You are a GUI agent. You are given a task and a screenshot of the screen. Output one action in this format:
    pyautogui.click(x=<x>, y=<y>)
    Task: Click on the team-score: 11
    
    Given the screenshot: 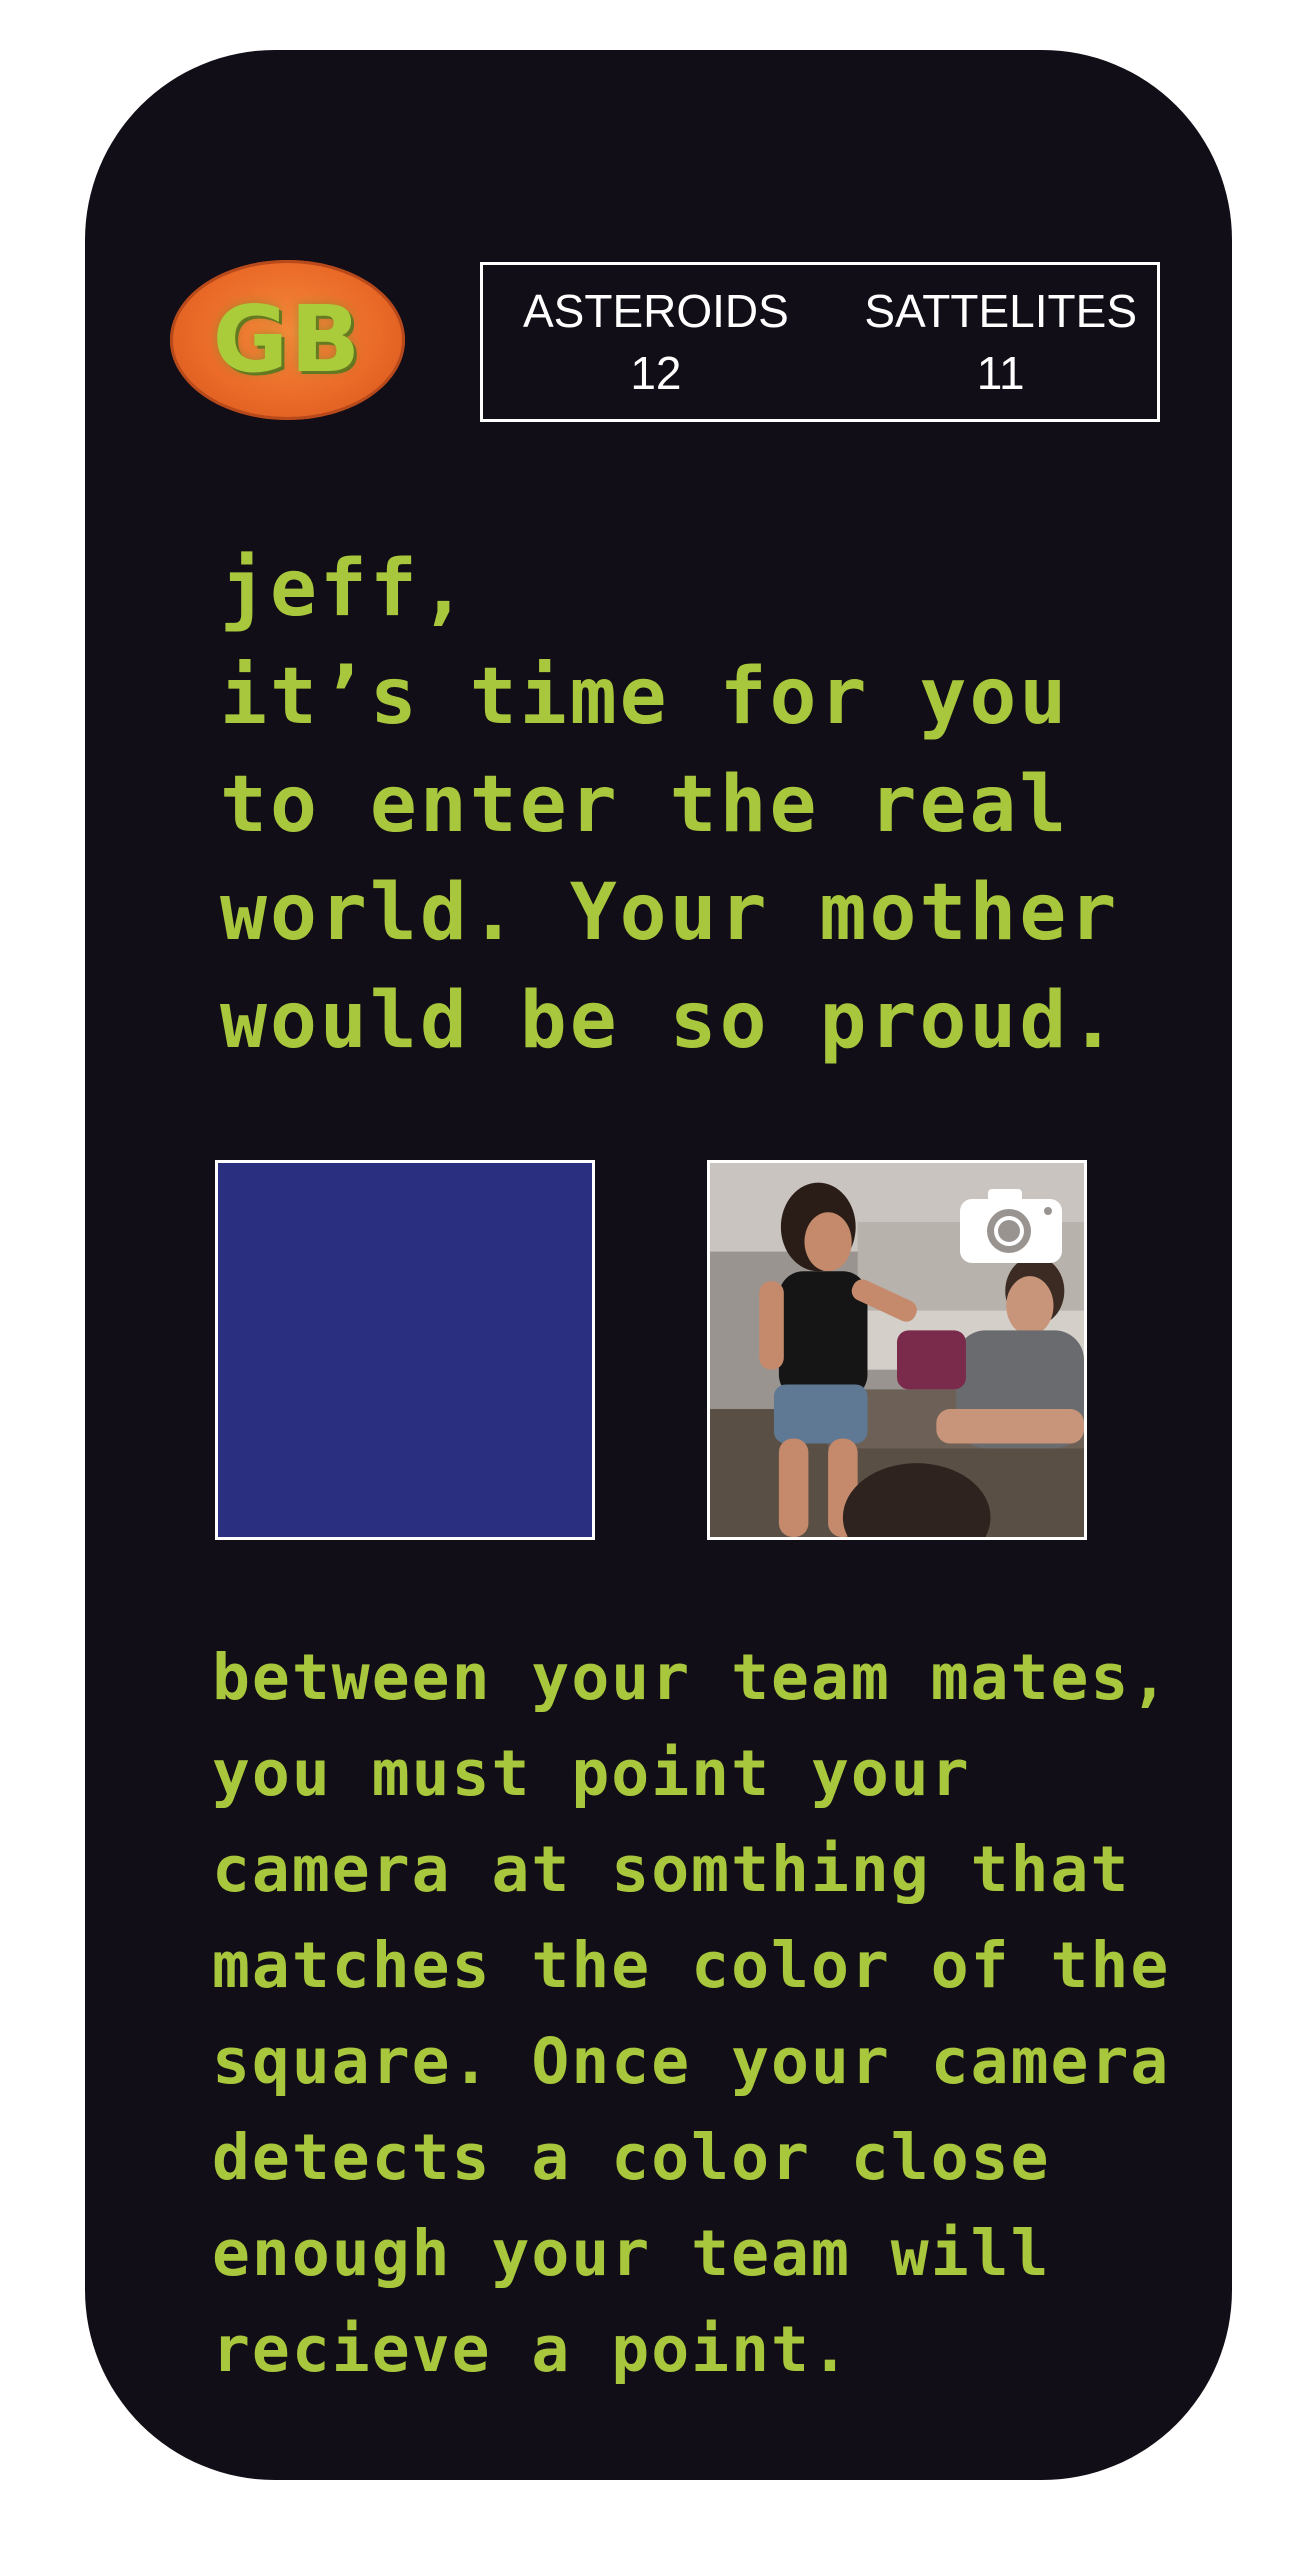 What is the action you would take?
    pyautogui.click(x=1000, y=373)
    